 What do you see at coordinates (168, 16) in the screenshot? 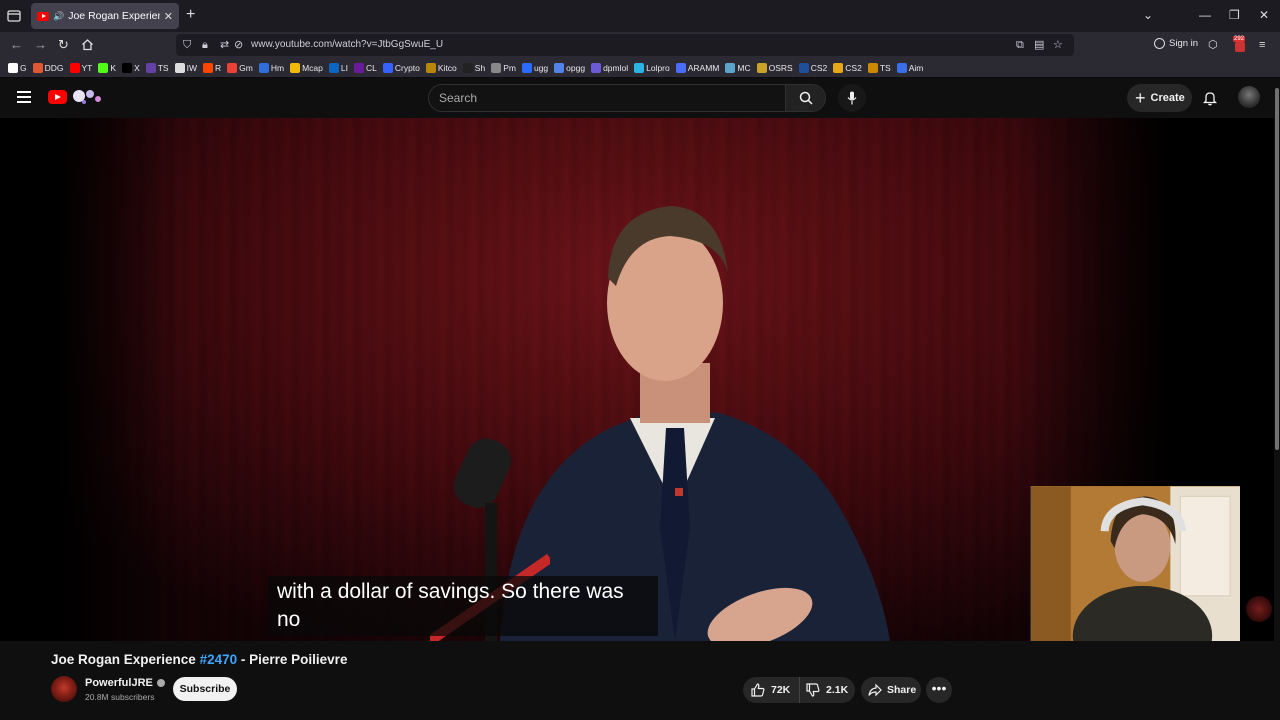
I see `close-tab-icon: ✕` at bounding box center [168, 16].